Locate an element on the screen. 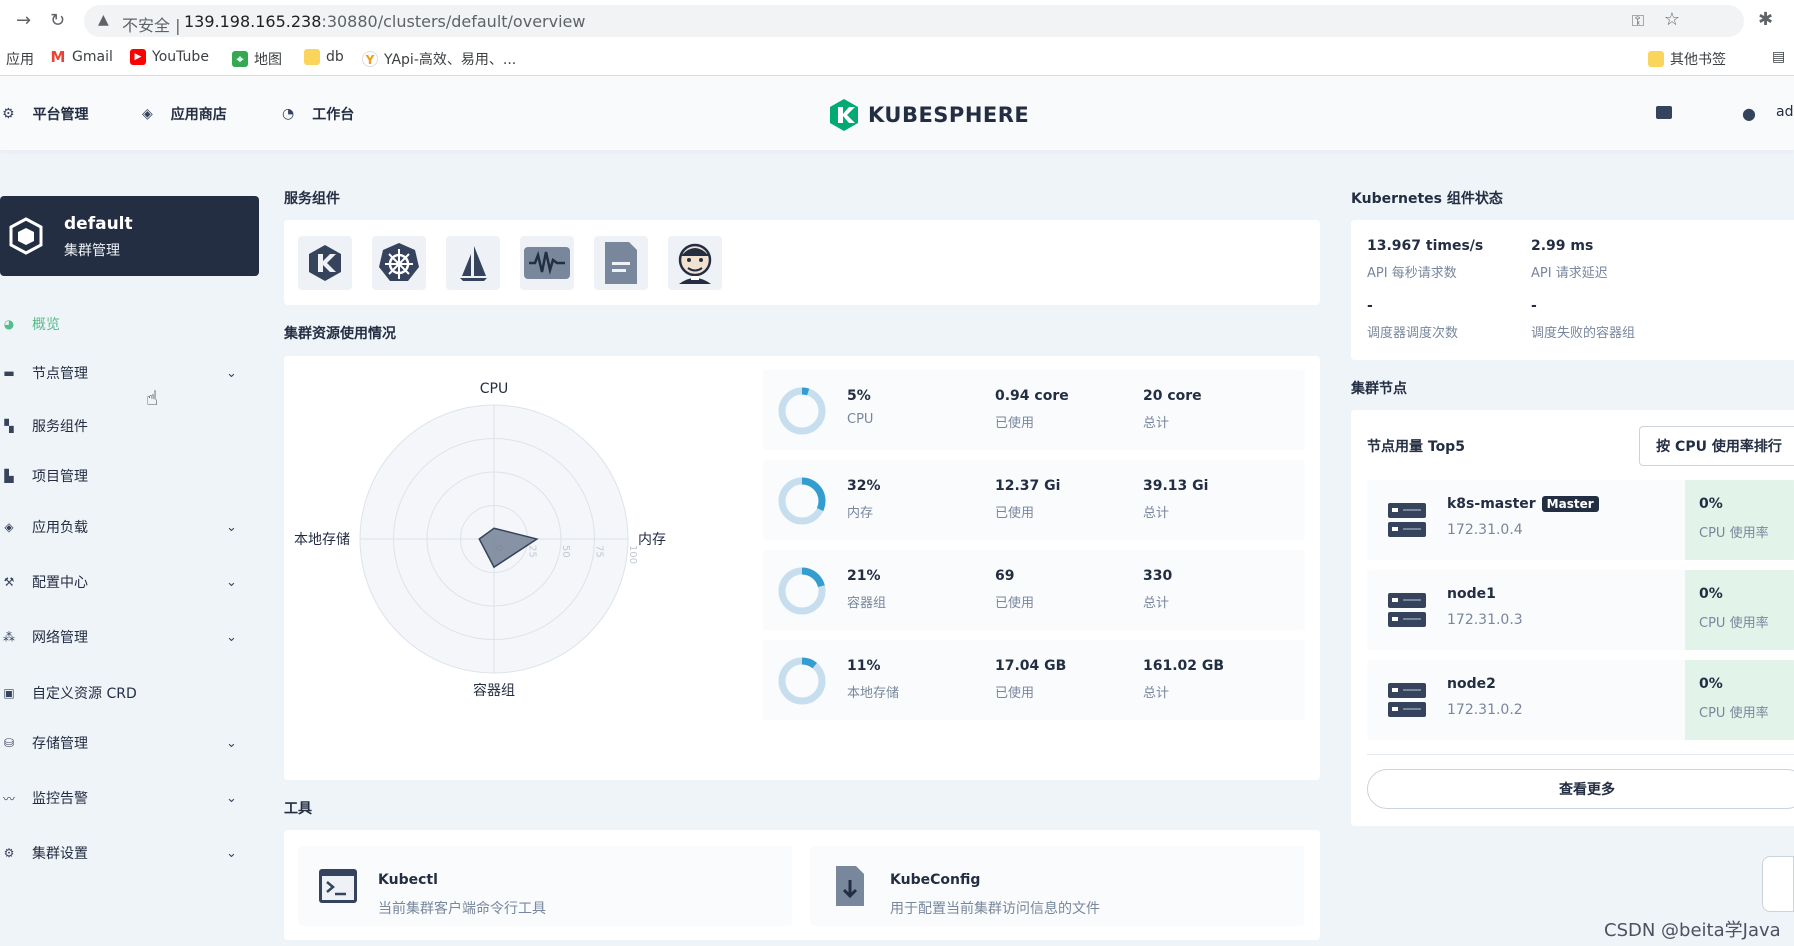 Image resolution: width=1794 pixels, height=946 pixels. username: ad is located at coordinates (1784, 112).